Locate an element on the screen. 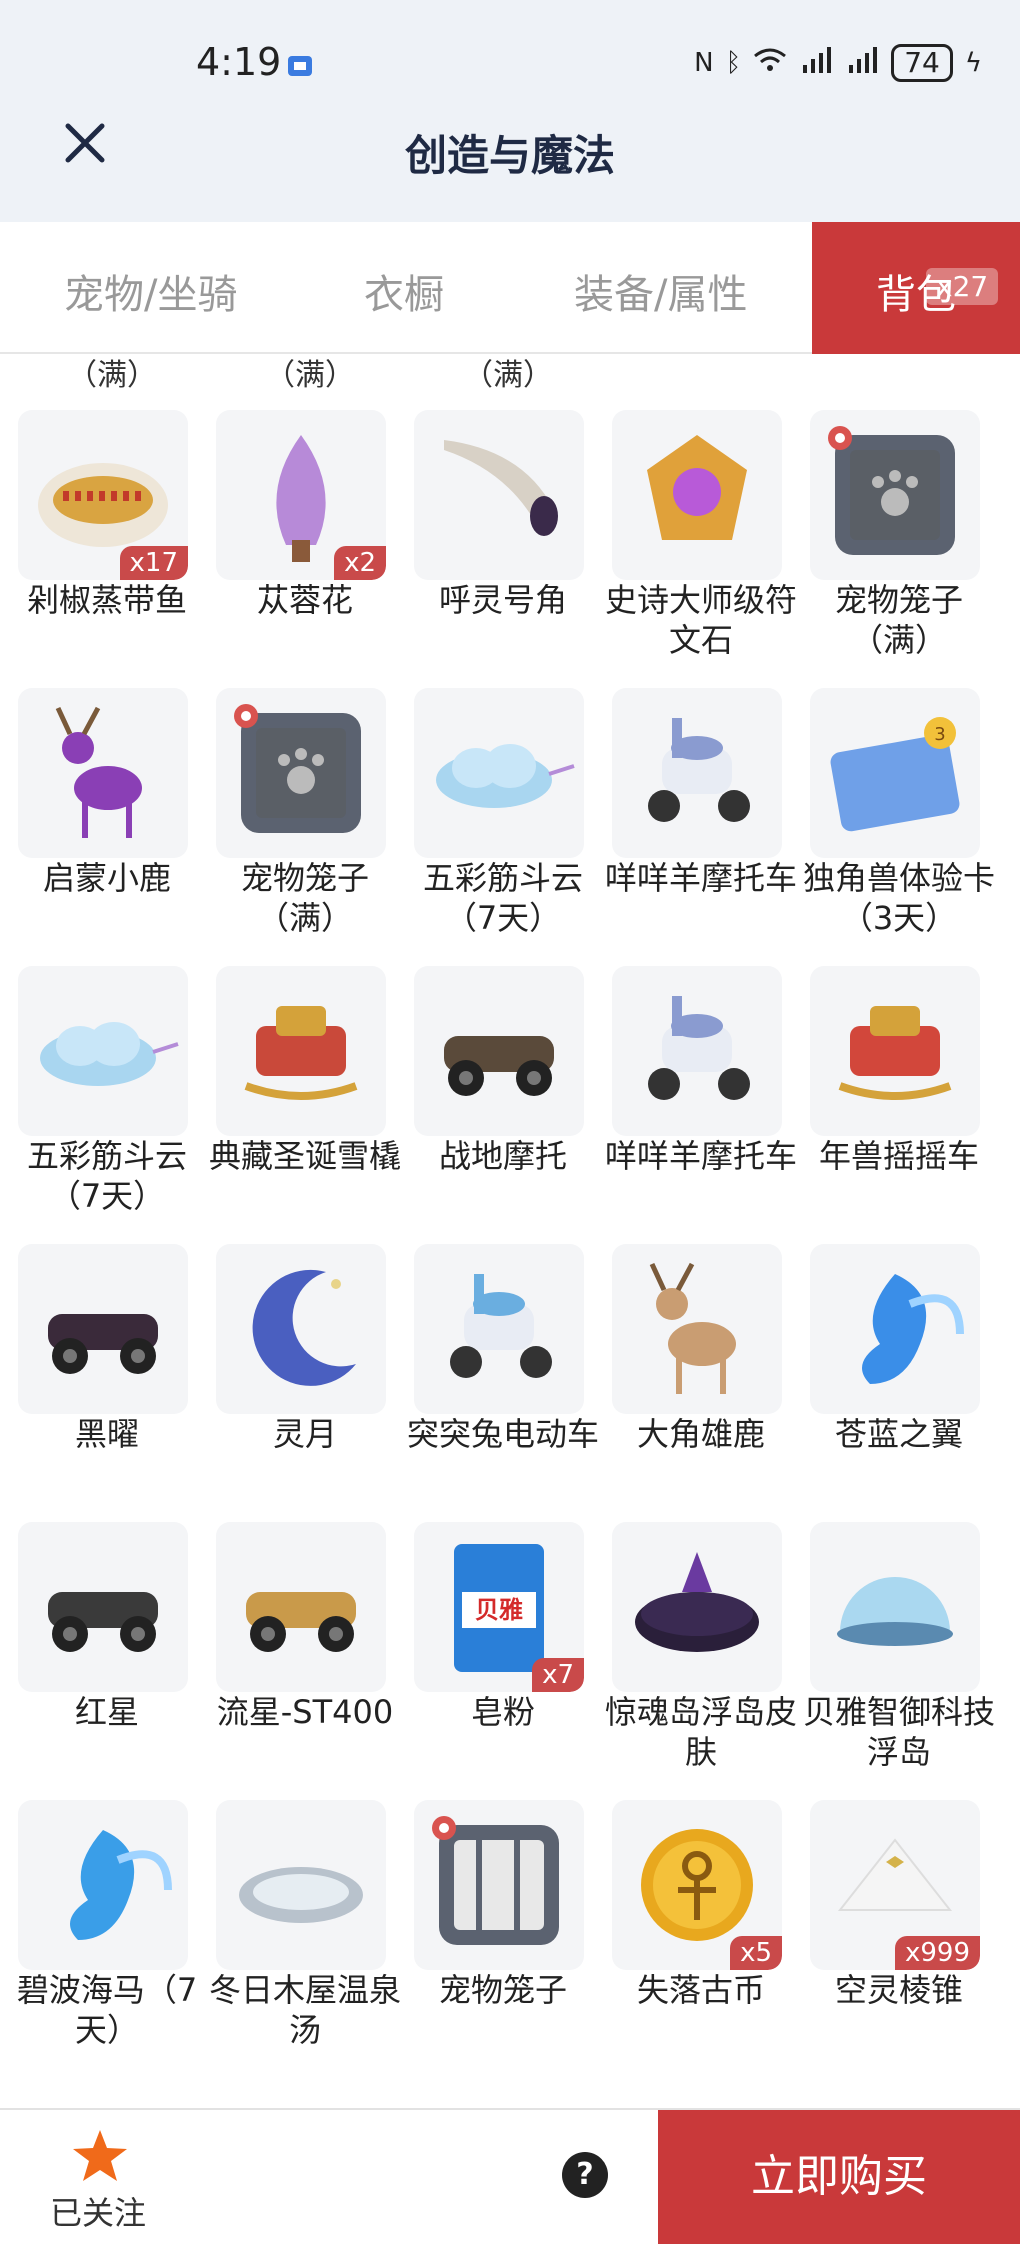  beast-cart-icon is located at coordinates (895, 1053).